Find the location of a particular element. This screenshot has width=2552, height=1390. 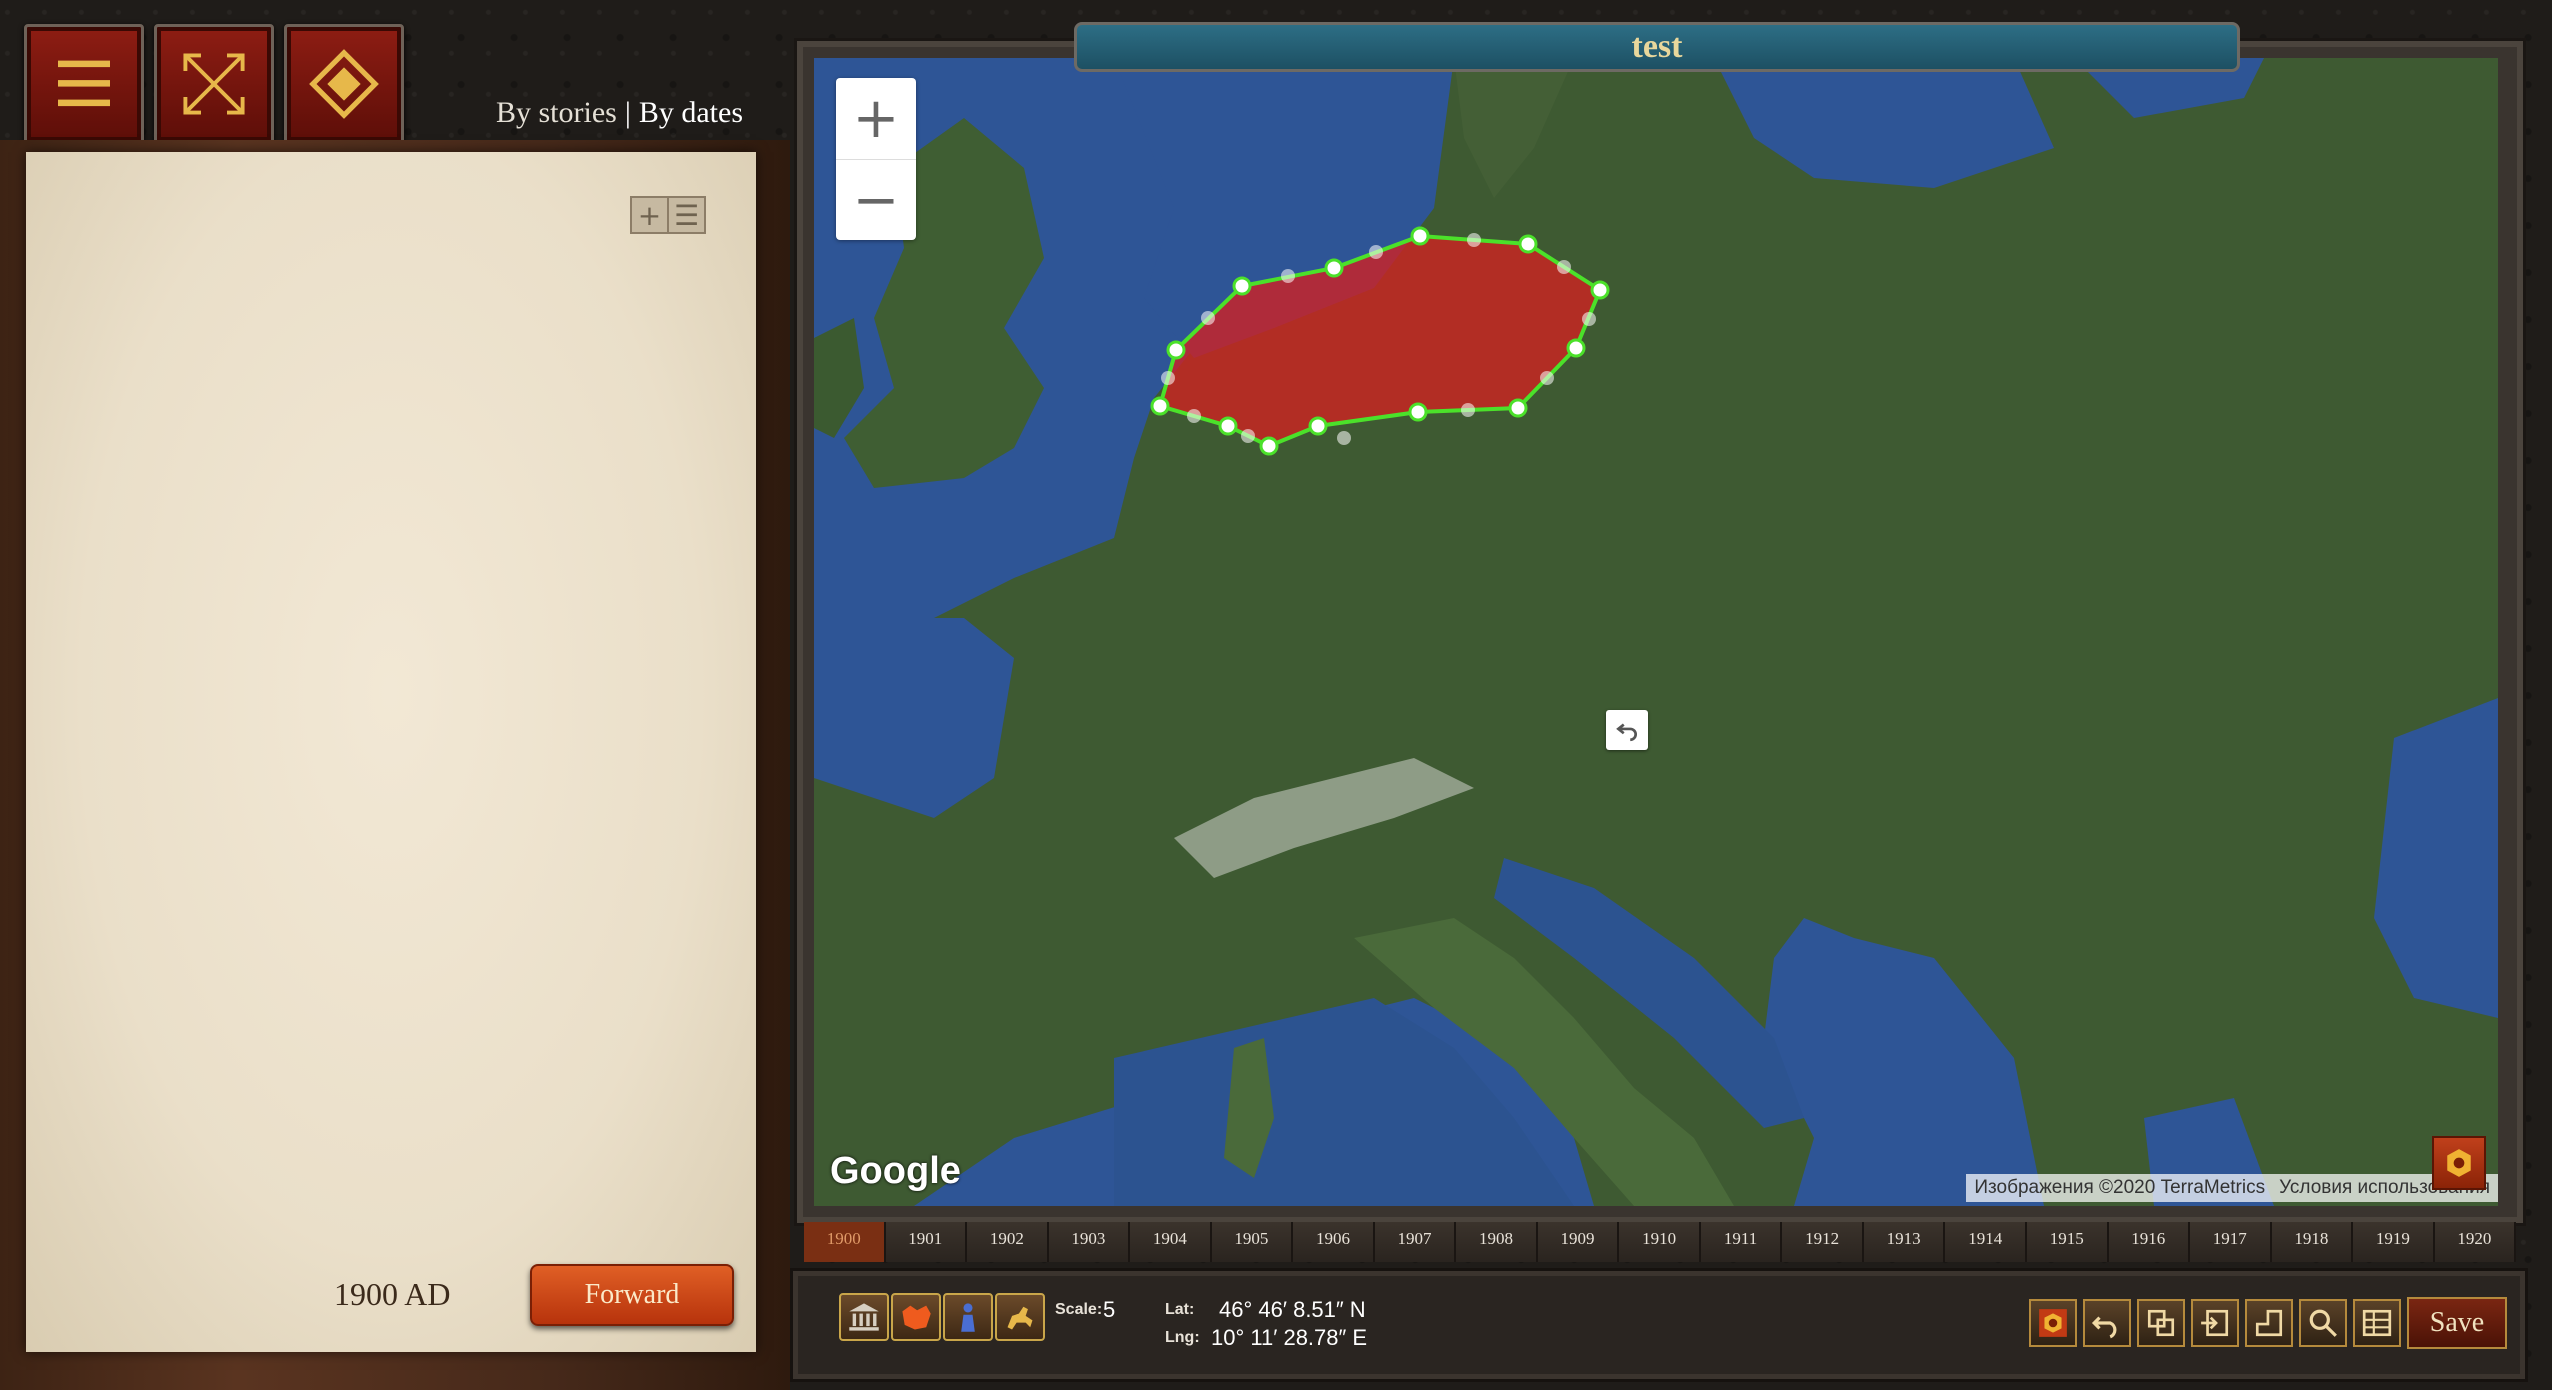

compass-diamond-icon is located at coordinates (344, 84).